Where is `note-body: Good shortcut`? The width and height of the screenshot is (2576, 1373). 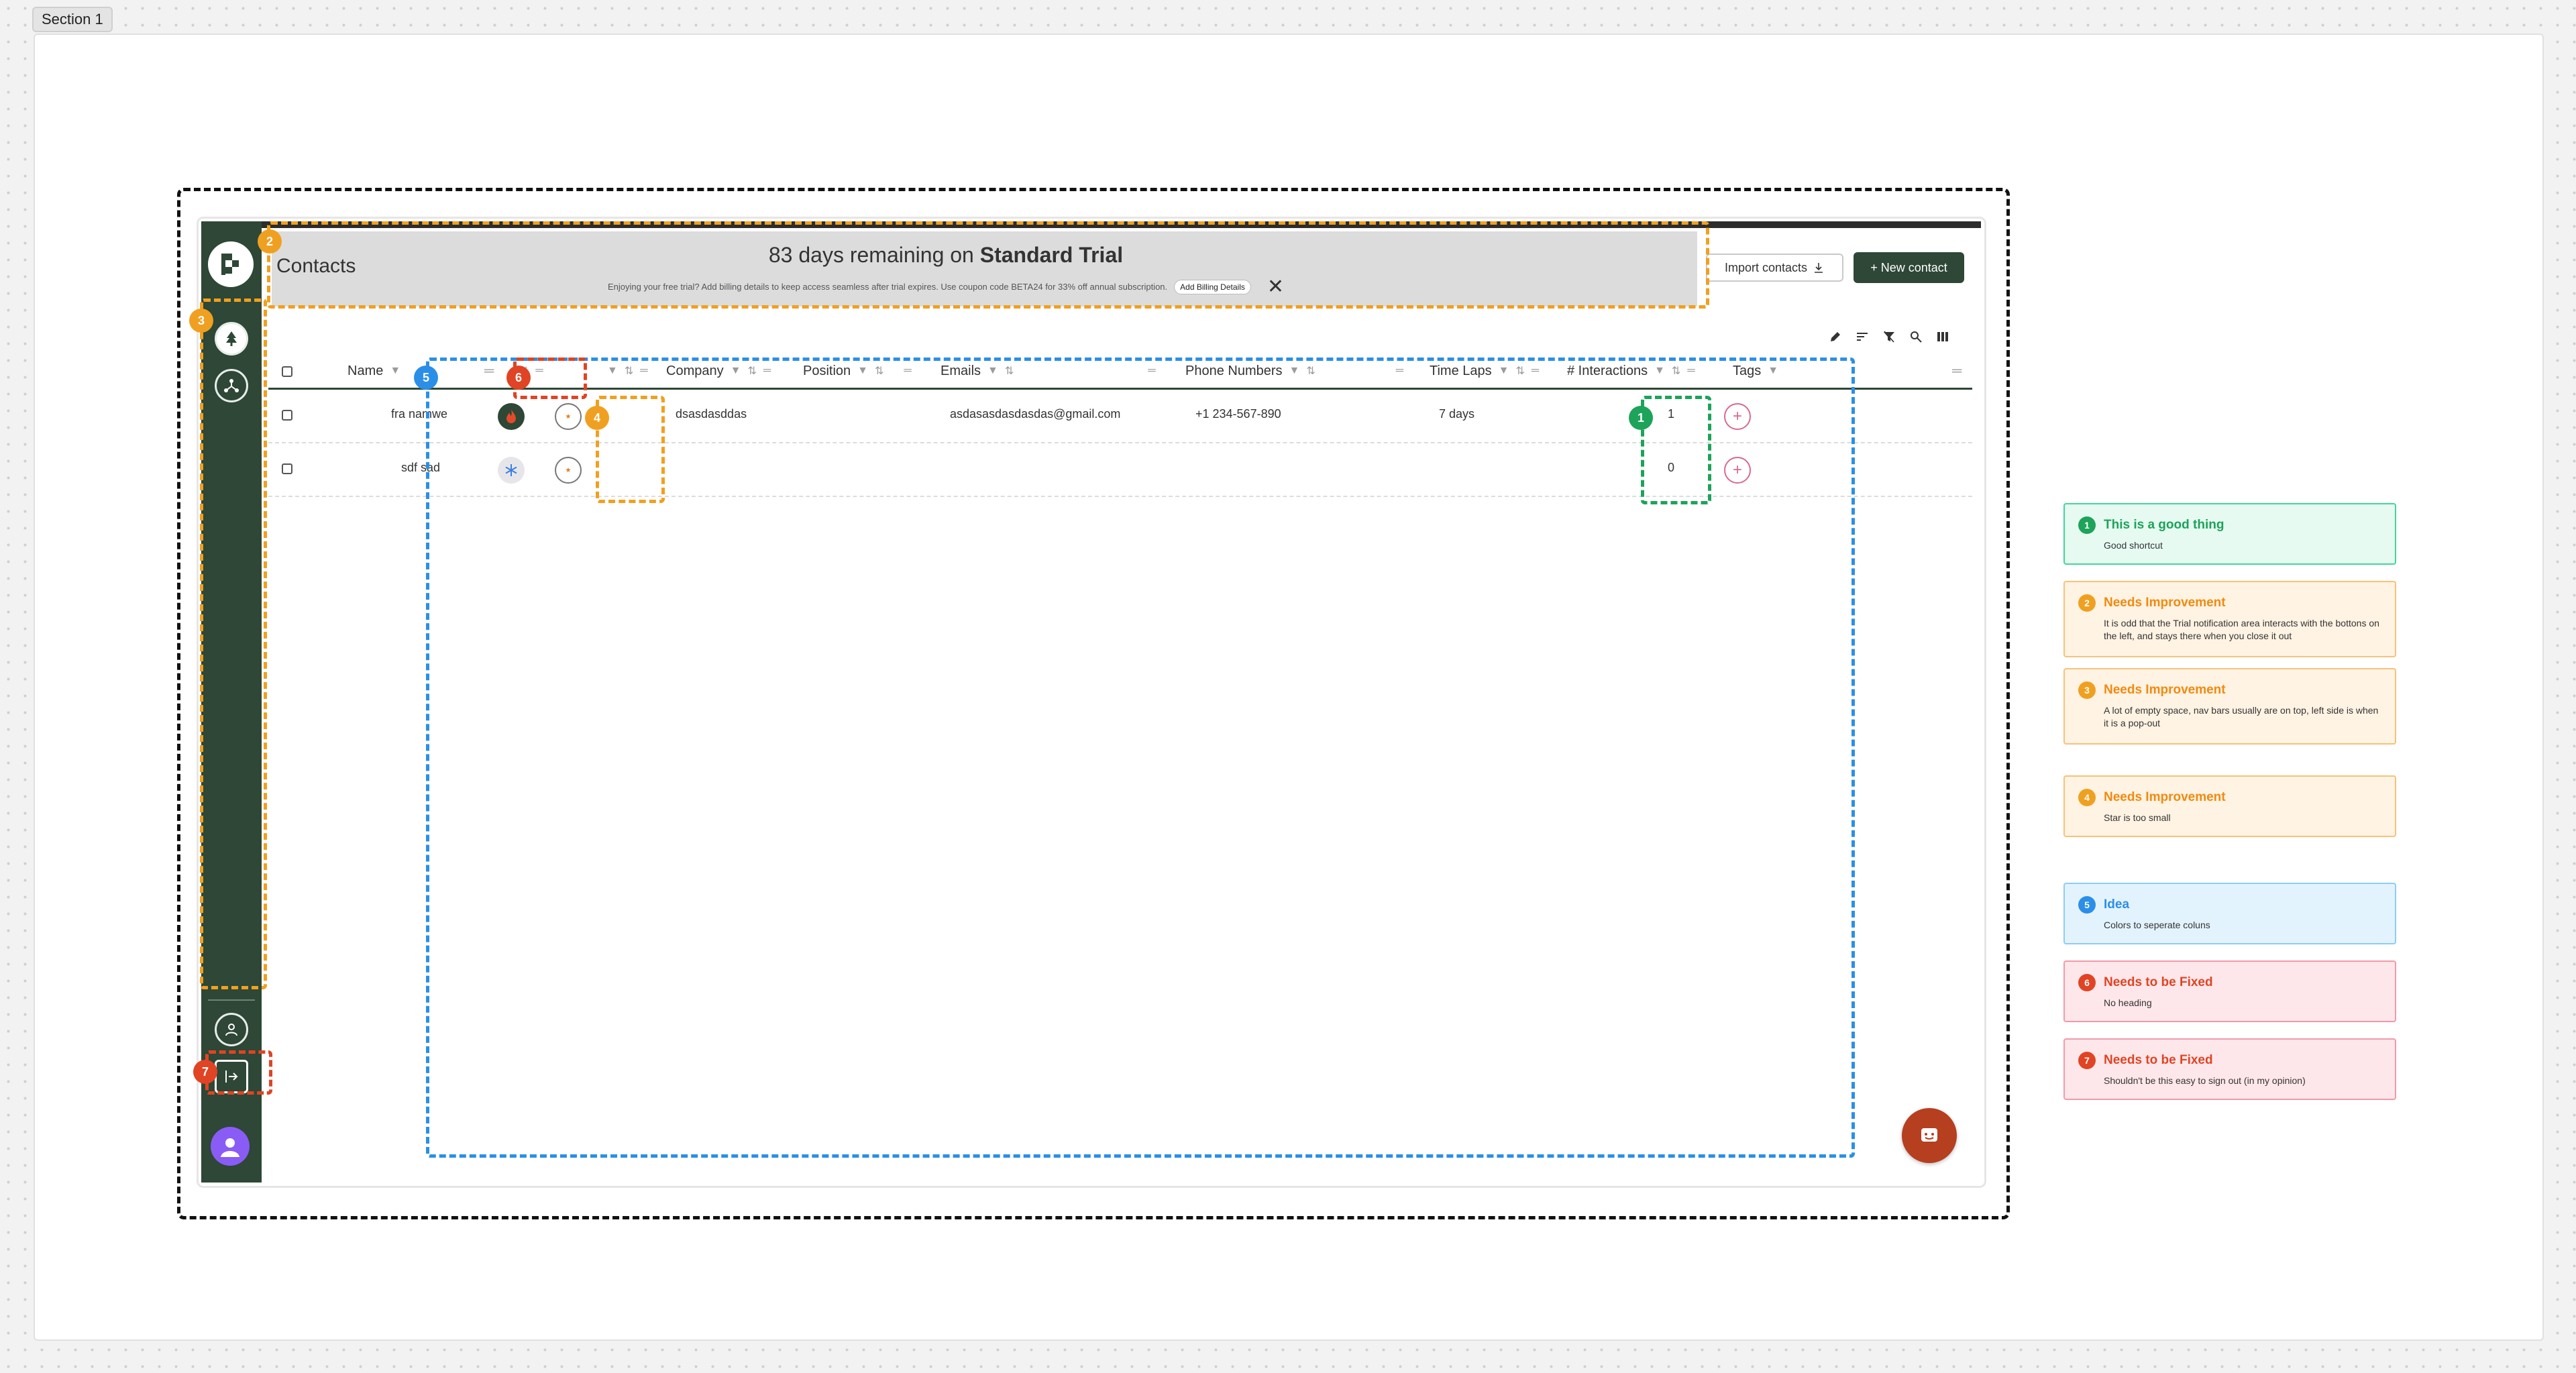 note-body: Good shortcut is located at coordinates (2133, 545).